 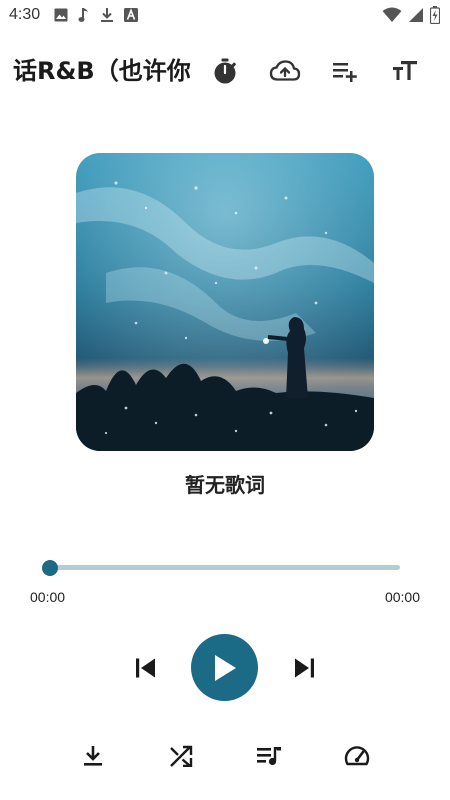 I want to click on system-icons, so click(x=411, y=15).